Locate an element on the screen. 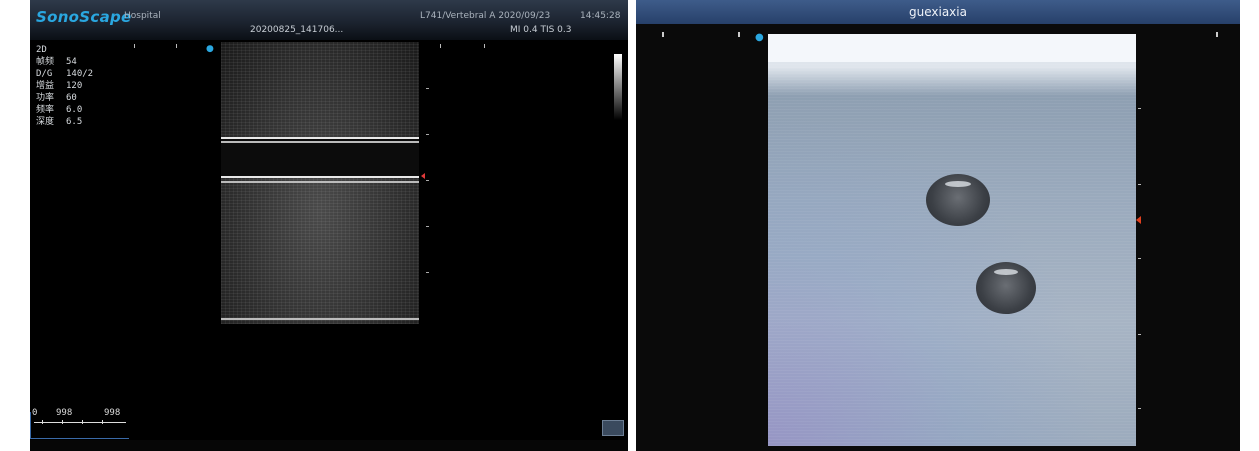  hospital-label: Hospital is located at coordinates (142, 16).